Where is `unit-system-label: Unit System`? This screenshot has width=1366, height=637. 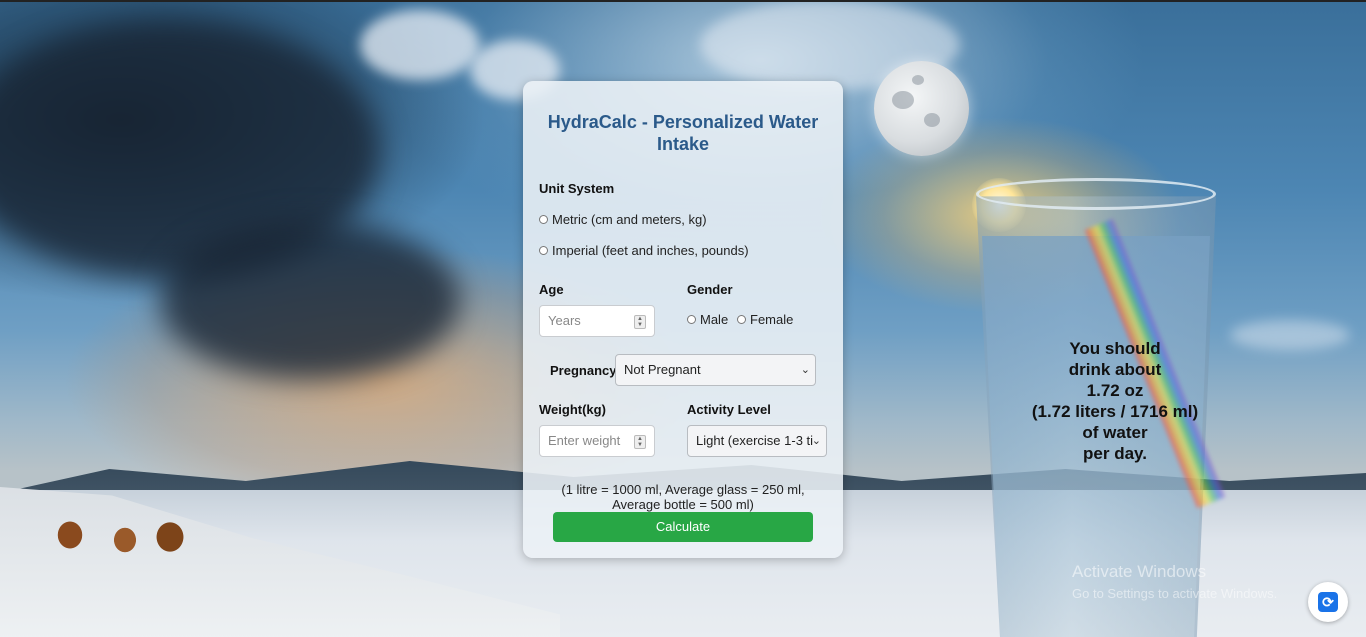
unit-system-label: Unit System is located at coordinates (577, 188).